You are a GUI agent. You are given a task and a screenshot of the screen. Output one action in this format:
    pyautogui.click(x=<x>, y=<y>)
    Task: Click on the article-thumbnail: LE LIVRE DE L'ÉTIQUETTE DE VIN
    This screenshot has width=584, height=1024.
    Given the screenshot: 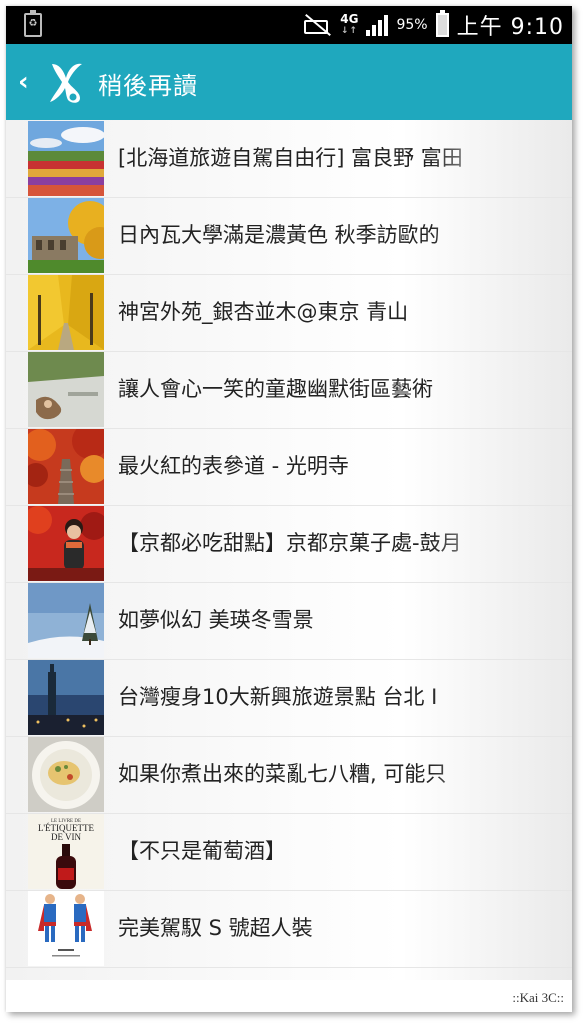 What is the action you would take?
    pyautogui.click(x=66, y=851)
    